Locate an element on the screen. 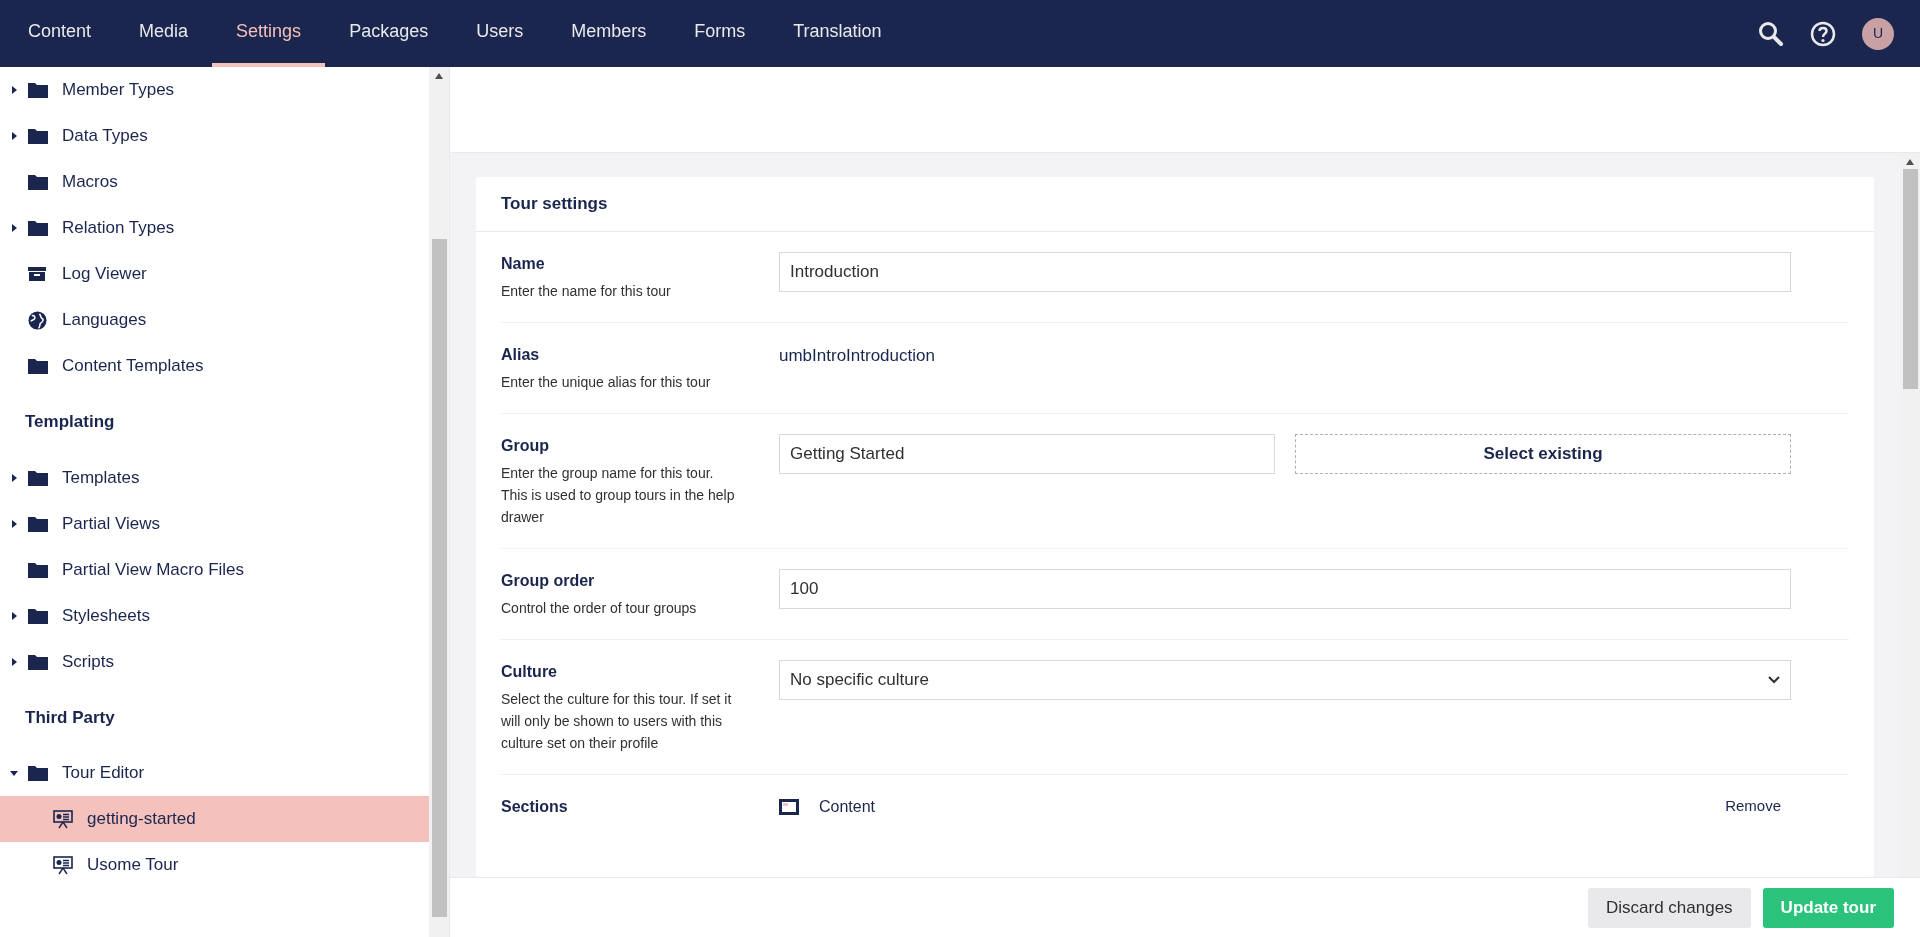  culture-select: No specific culture is located at coordinates (1285, 679).